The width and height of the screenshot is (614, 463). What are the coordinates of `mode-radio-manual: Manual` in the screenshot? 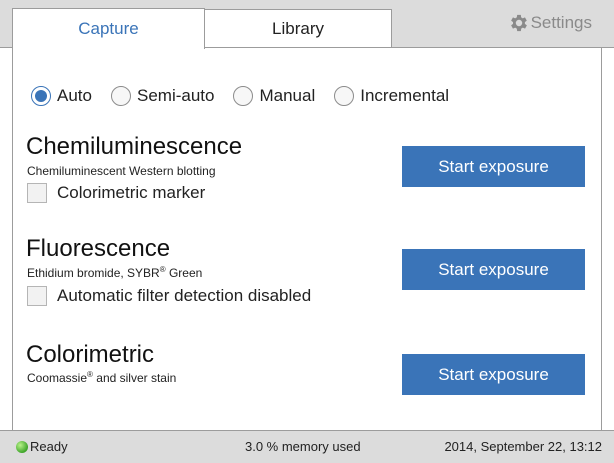 It's located at (274, 96).